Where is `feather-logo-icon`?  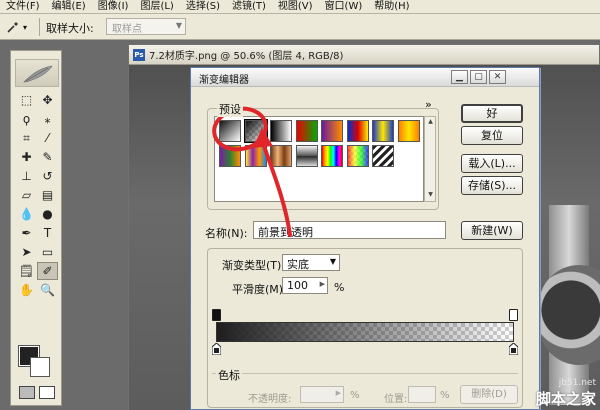 feather-logo-icon is located at coordinates (38, 74).